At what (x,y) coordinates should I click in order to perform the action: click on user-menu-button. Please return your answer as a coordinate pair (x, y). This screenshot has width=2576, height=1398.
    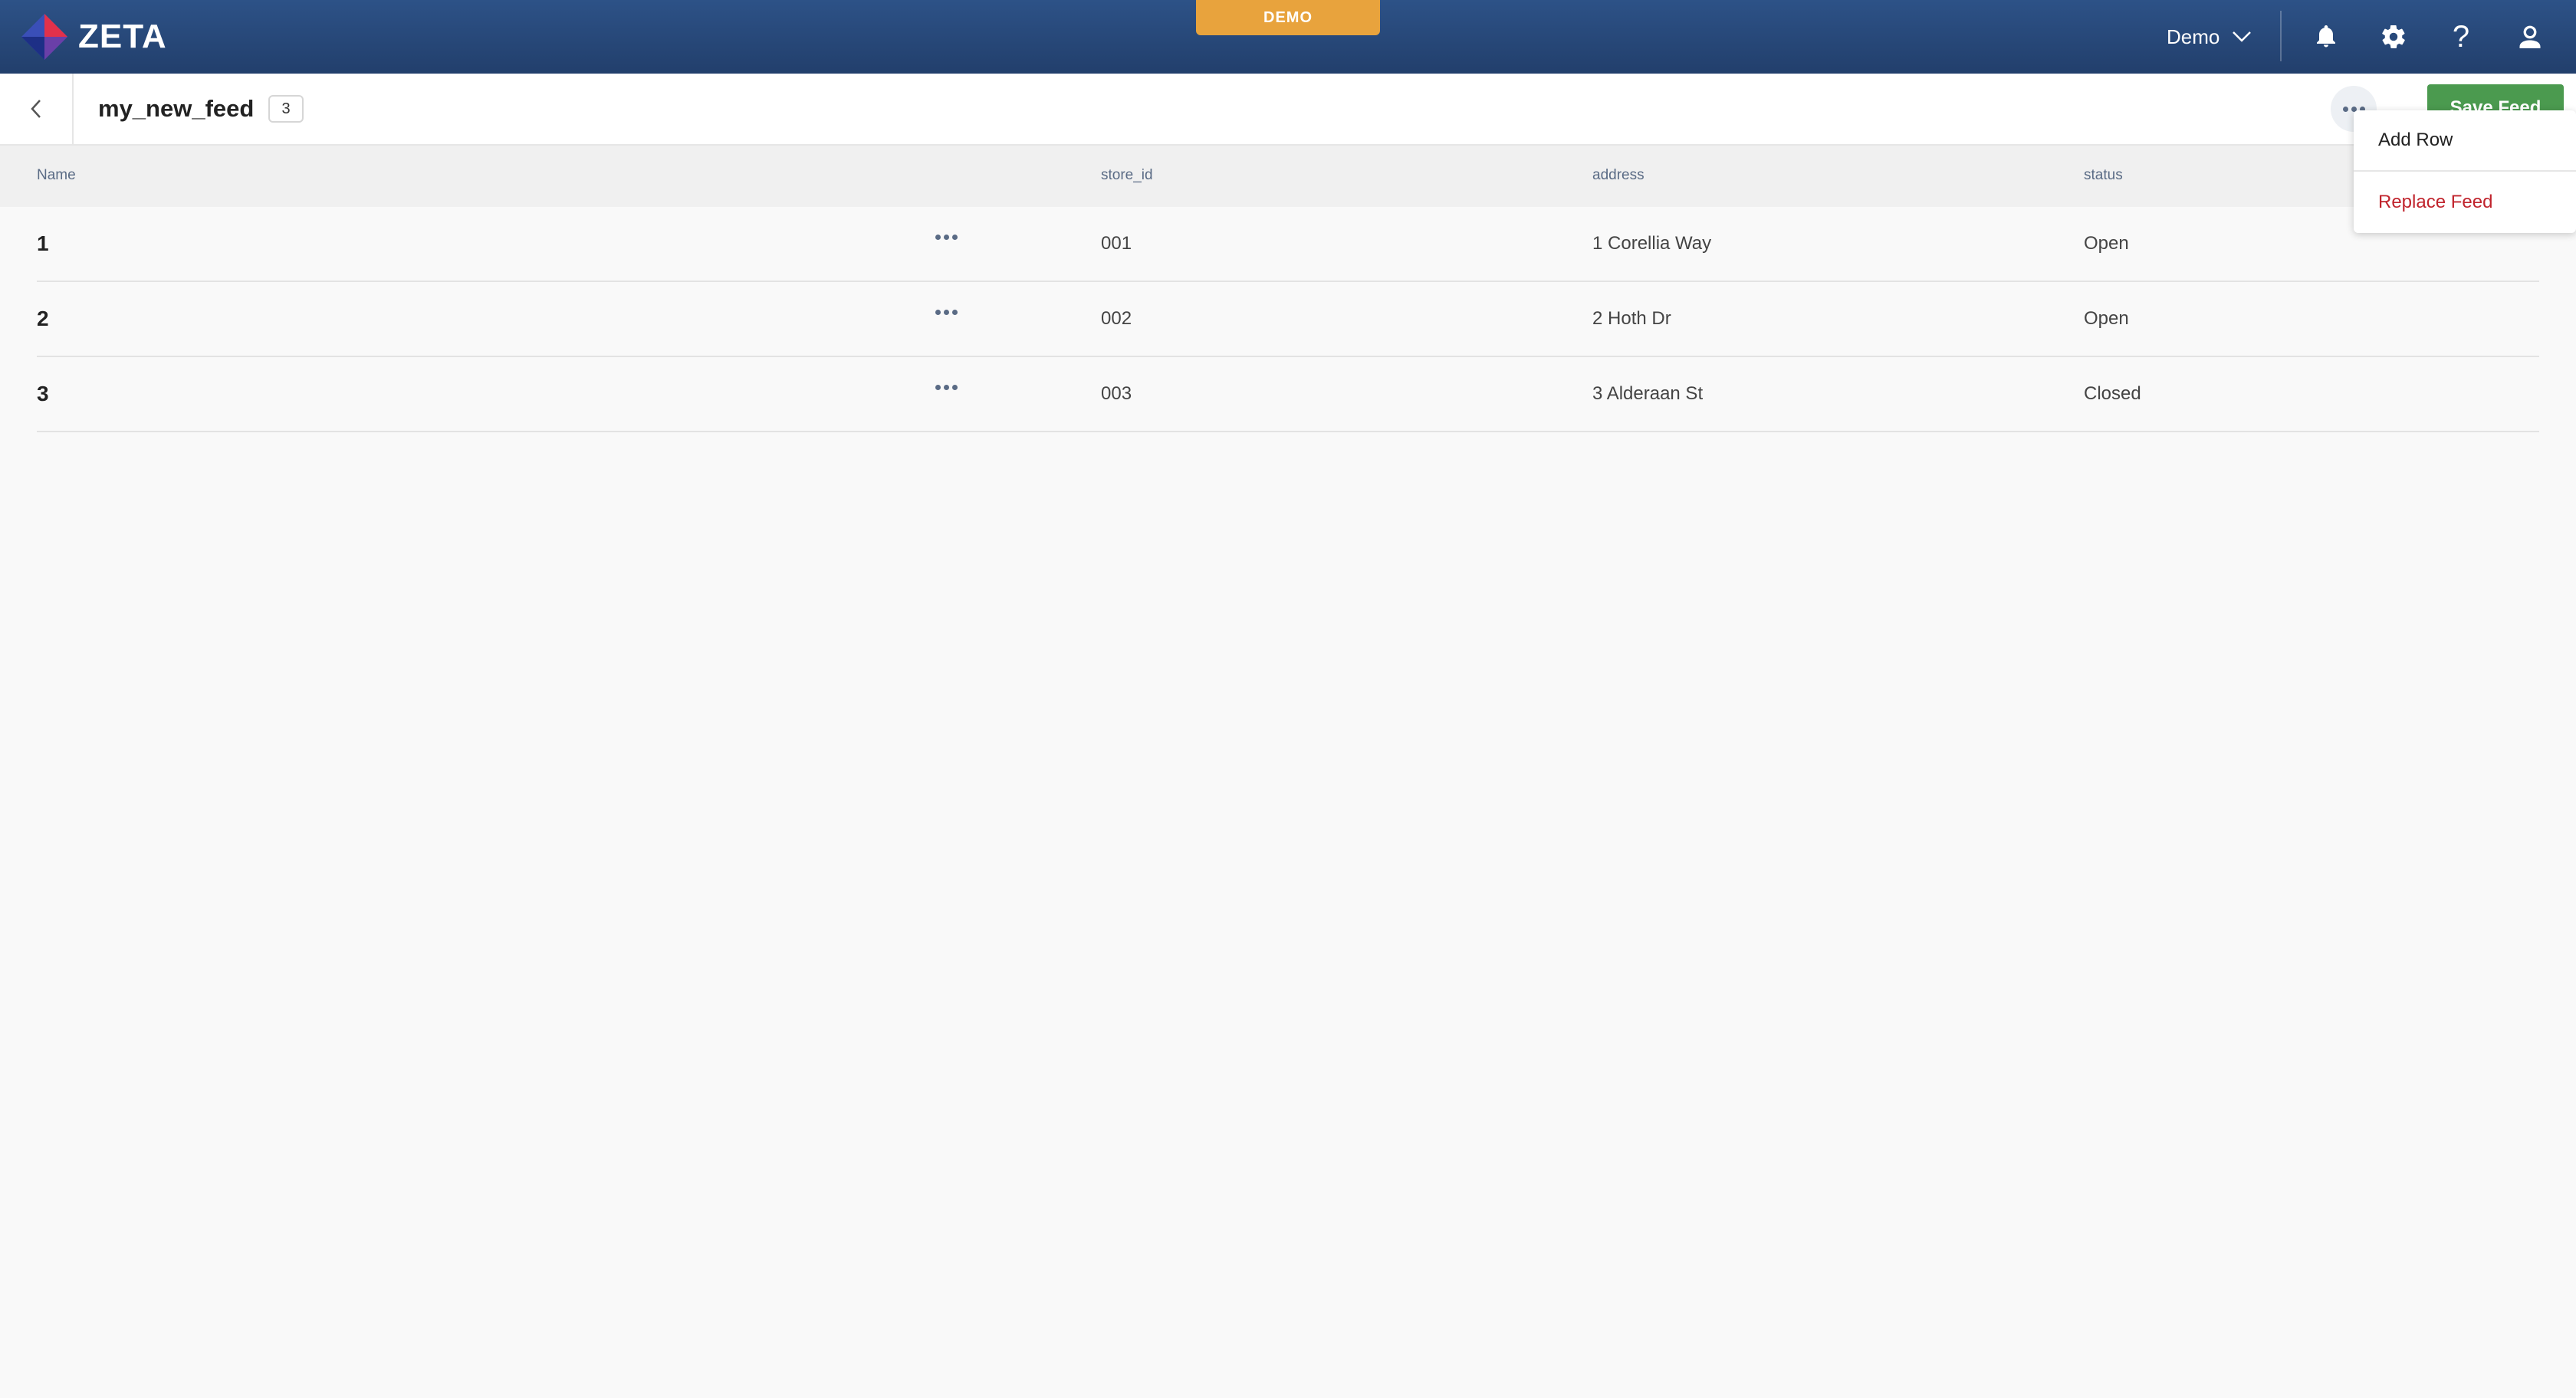
    Looking at the image, I should click on (2530, 36).